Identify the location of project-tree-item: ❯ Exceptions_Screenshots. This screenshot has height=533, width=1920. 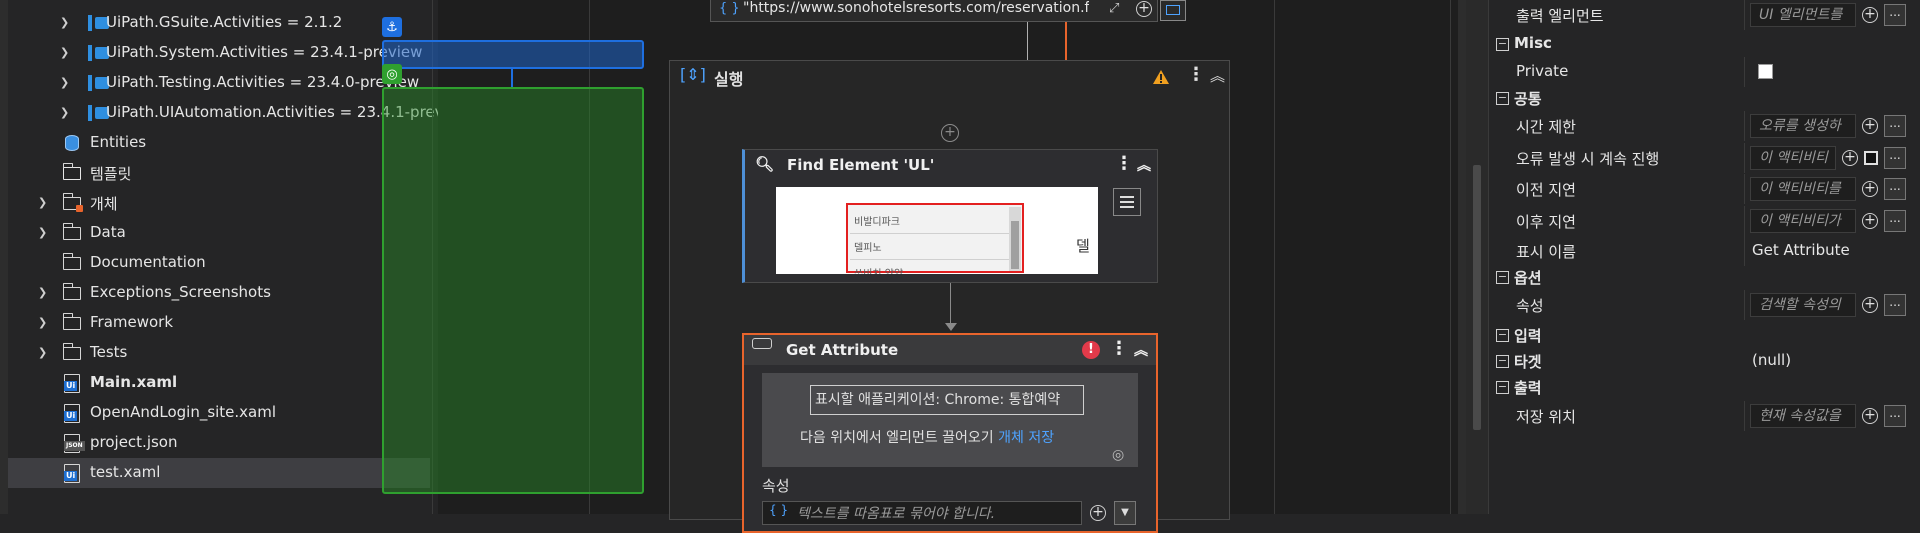
(219, 293).